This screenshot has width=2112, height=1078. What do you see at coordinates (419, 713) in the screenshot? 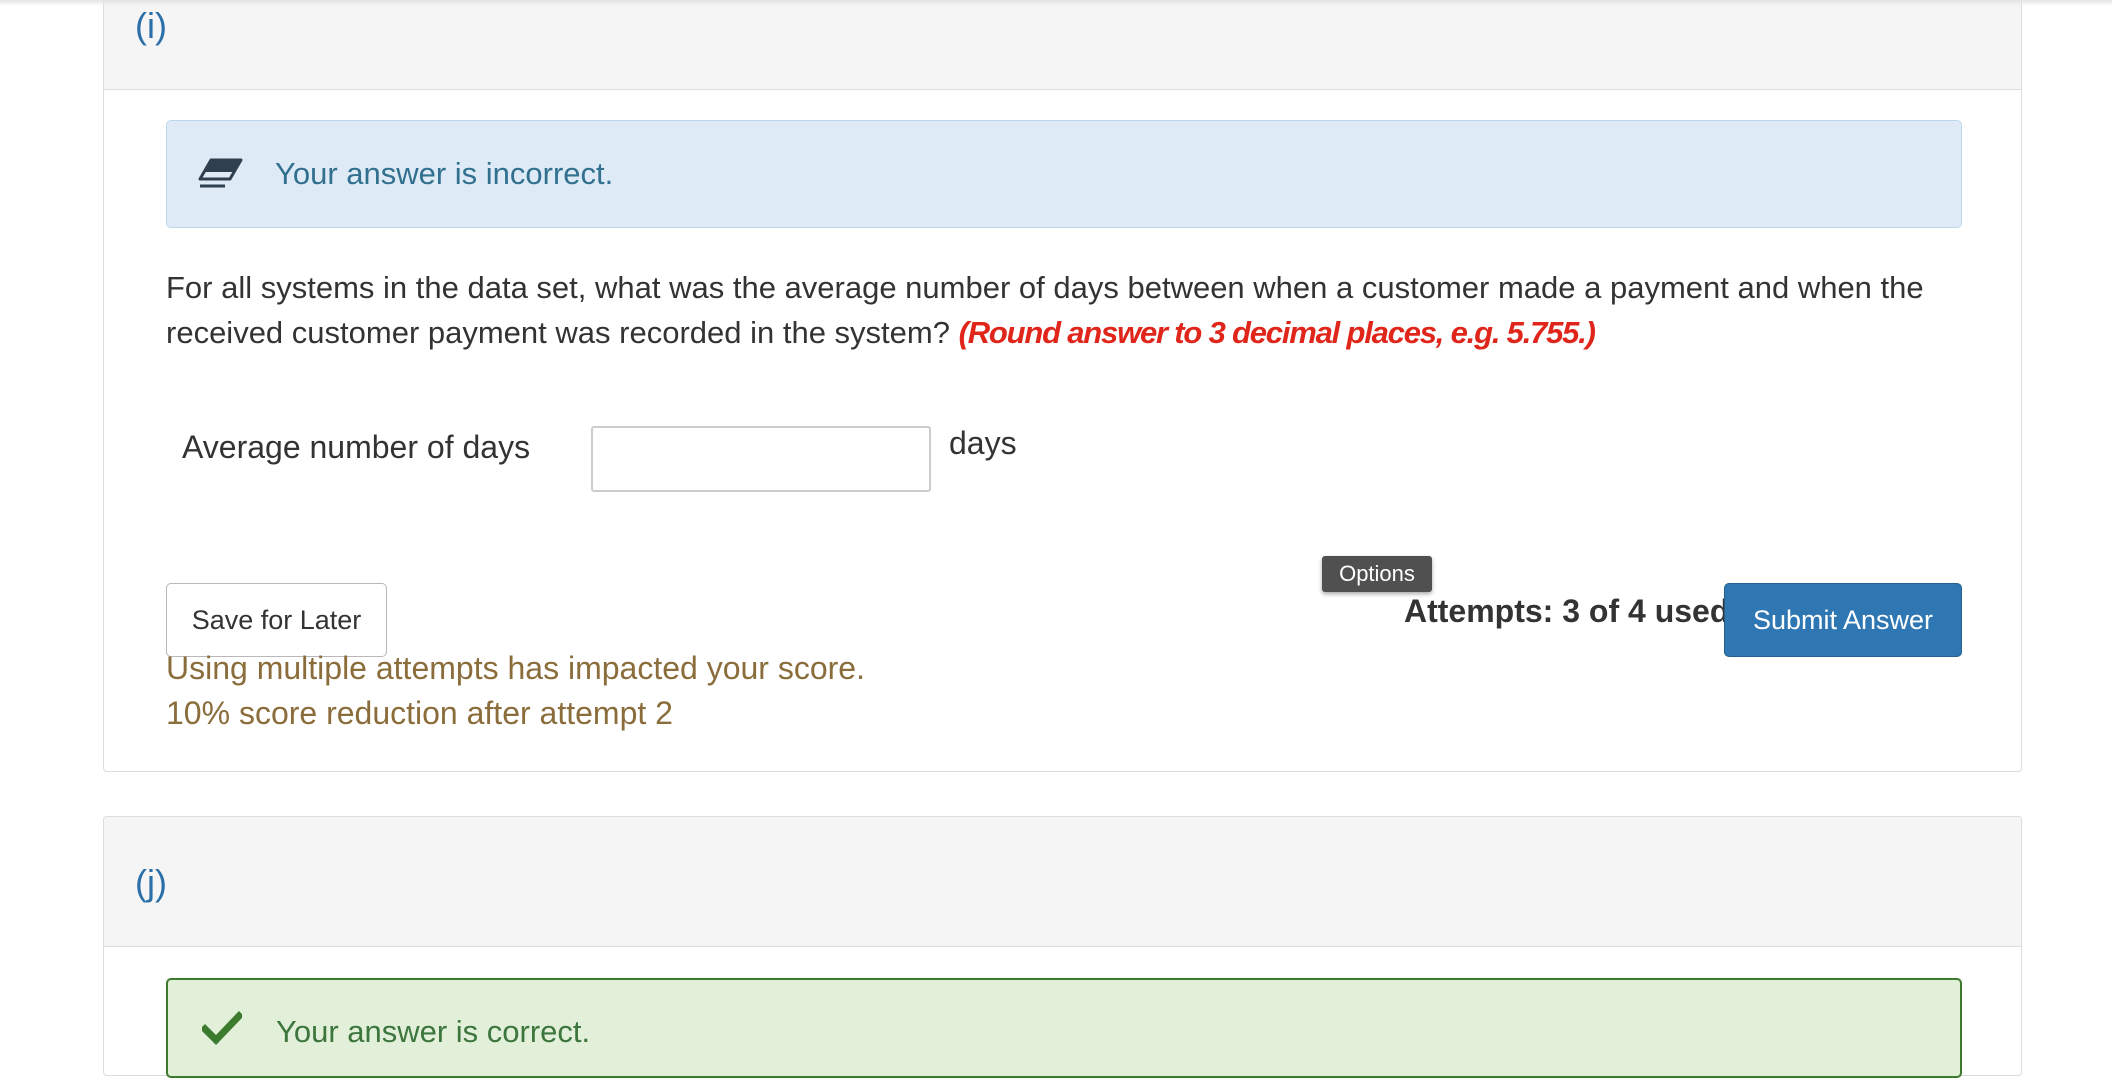
I see `penalty-detail: 10% score reduction after attempt 2` at bounding box center [419, 713].